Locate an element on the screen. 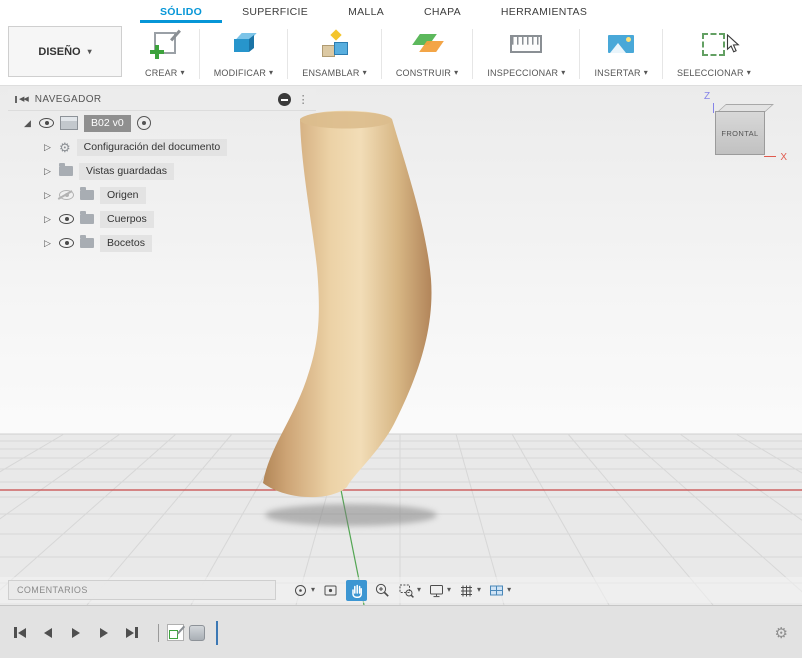 Image resolution: width=802 pixels, height=658 pixels. grid-snap-button: ▾ is located at coordinates (469, 590).